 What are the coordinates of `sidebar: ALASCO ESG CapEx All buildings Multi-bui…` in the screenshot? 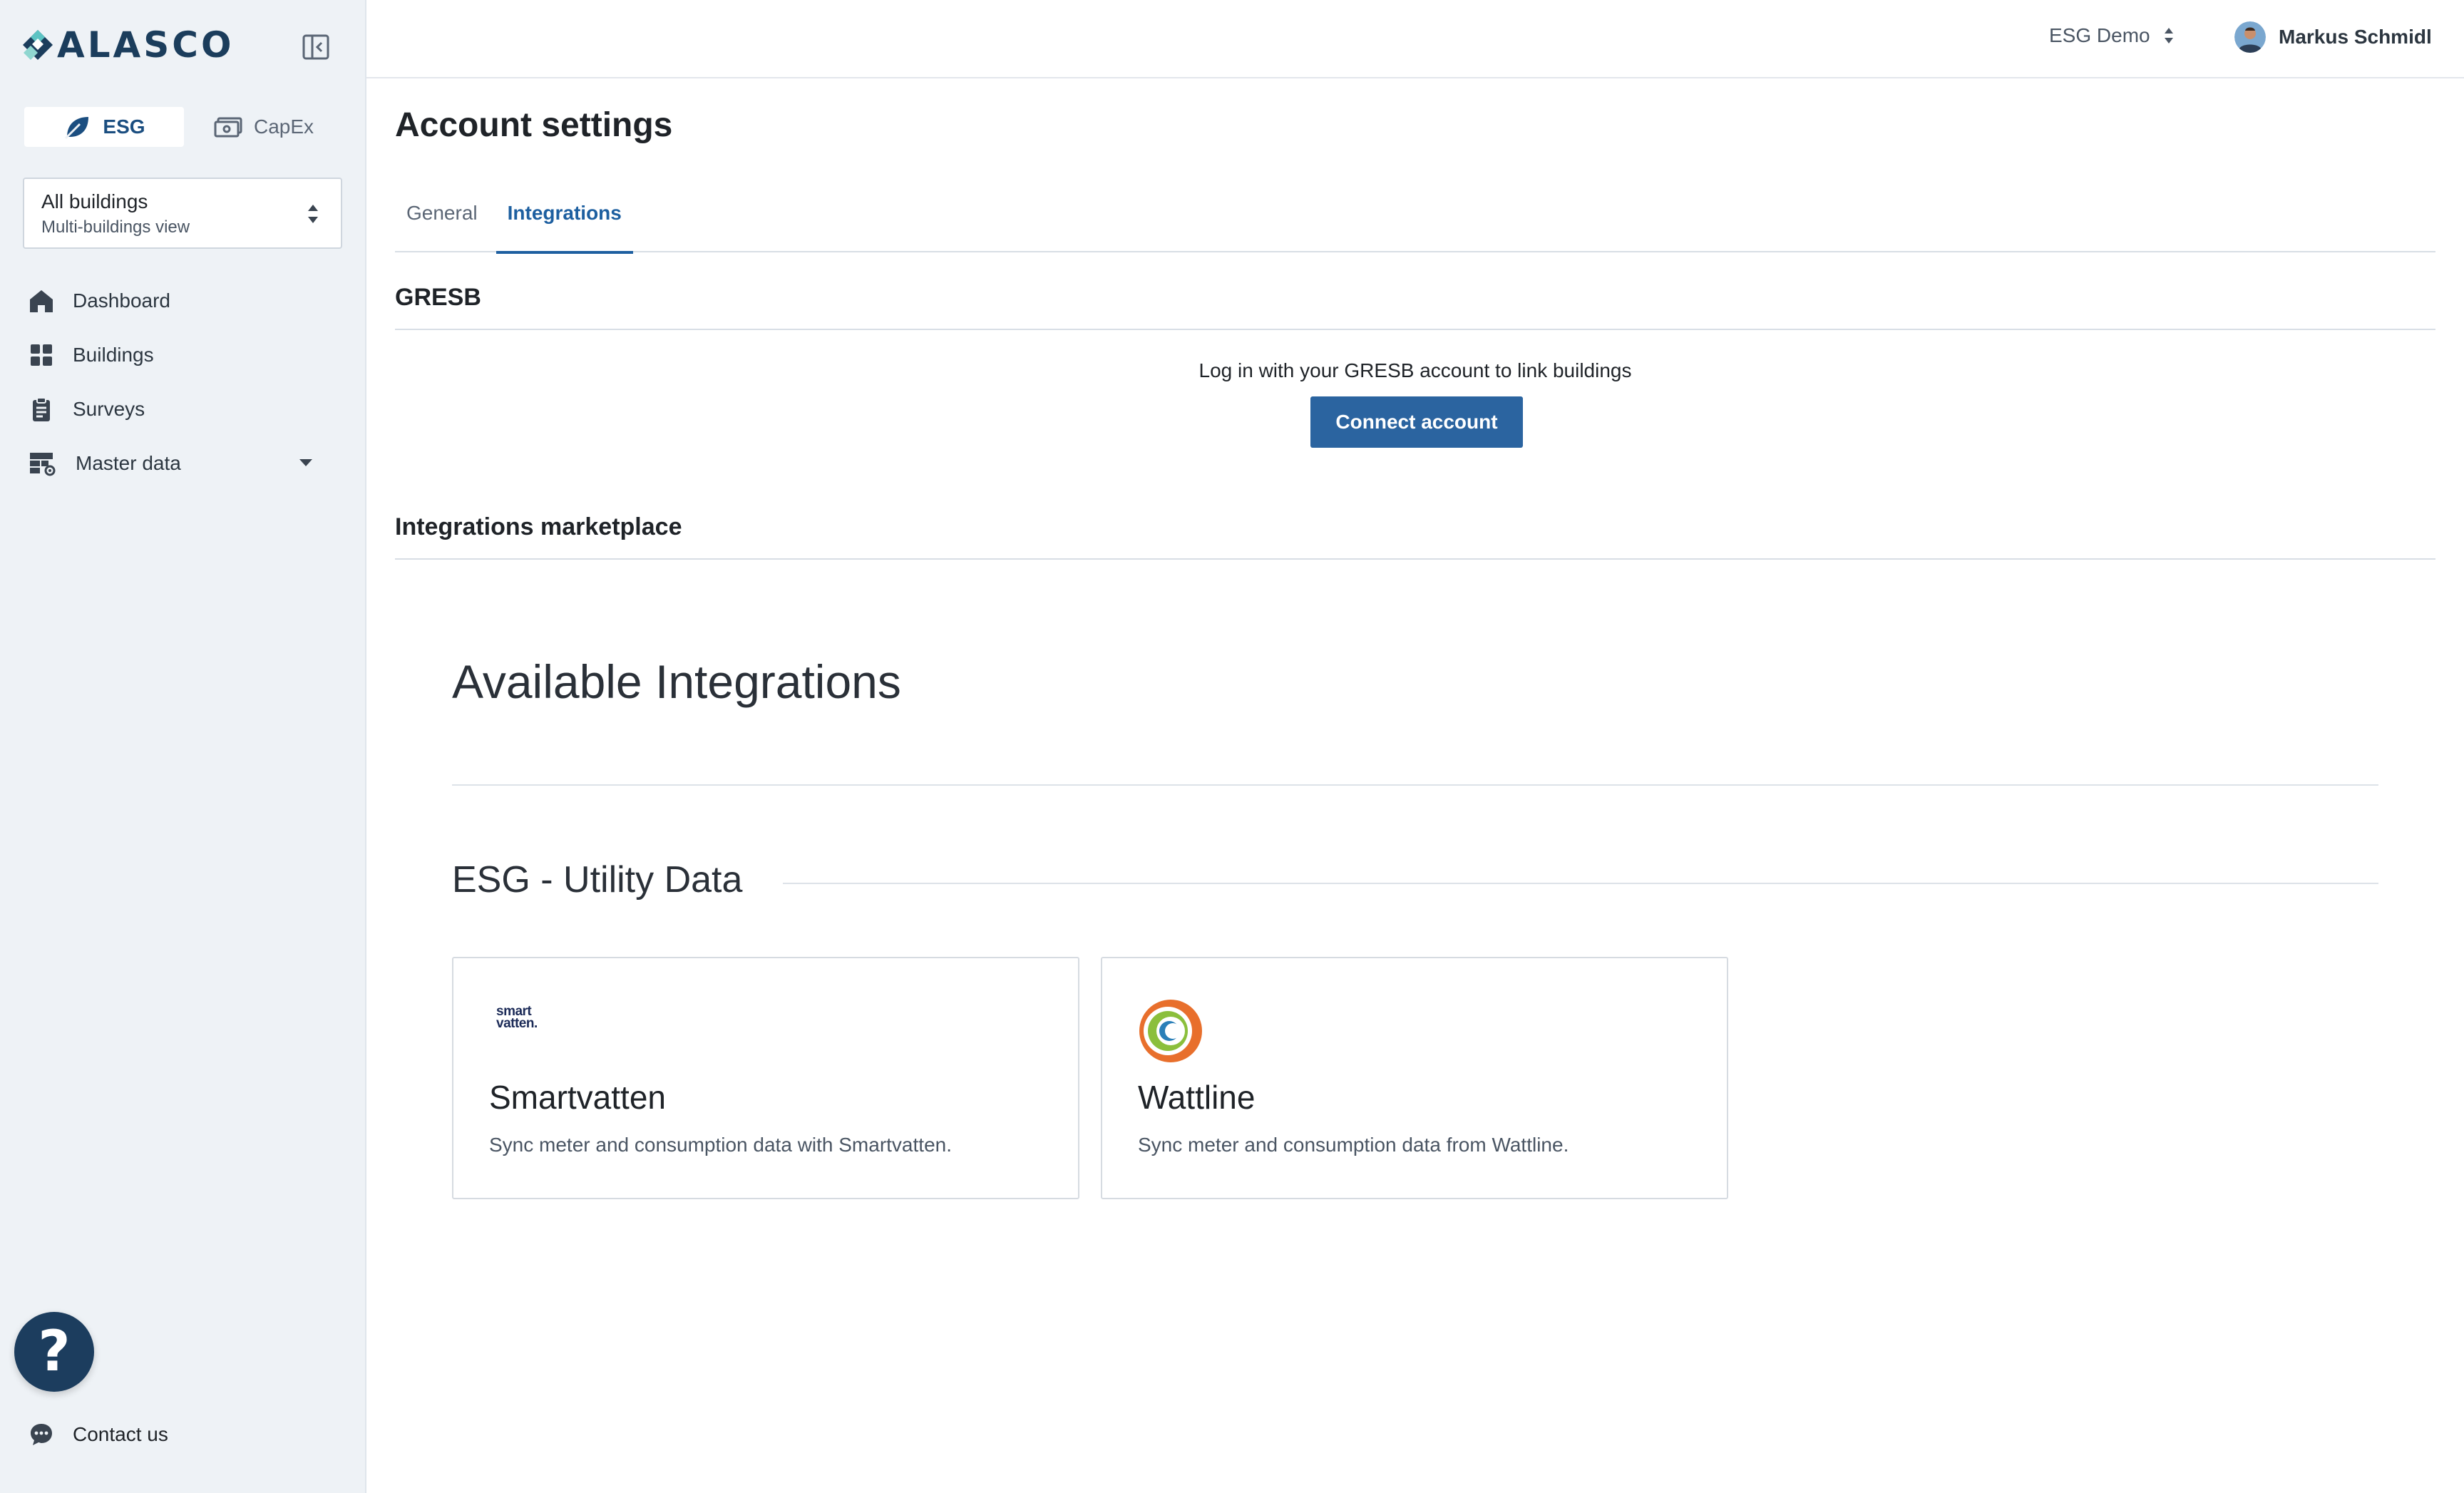 It's located at (183, 747).